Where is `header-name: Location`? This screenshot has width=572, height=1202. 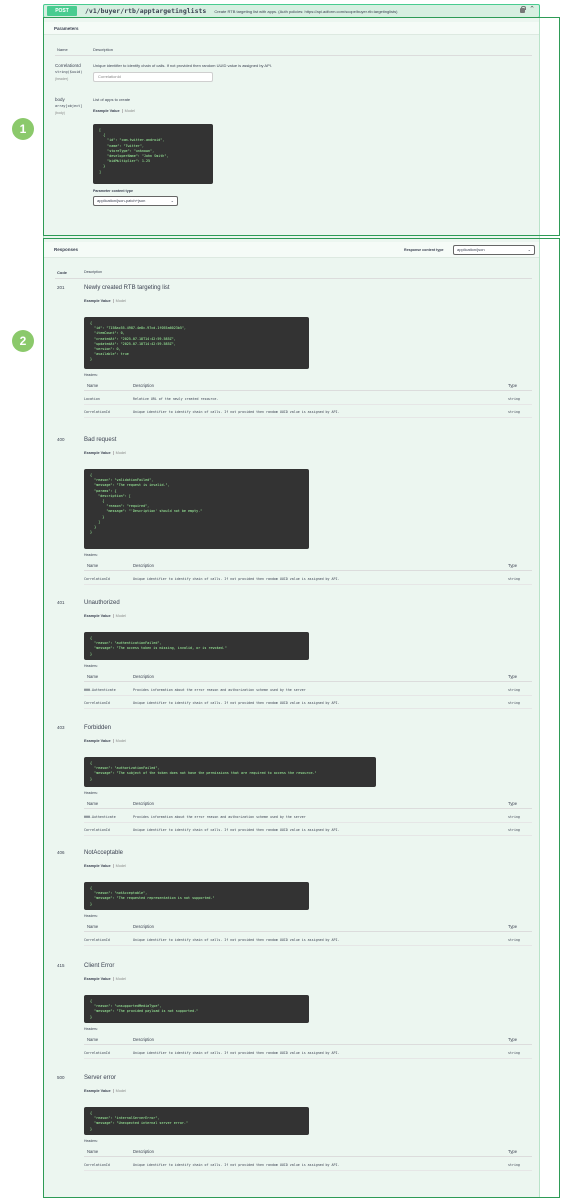
header-name: Location is located at coordinates (92, 399).